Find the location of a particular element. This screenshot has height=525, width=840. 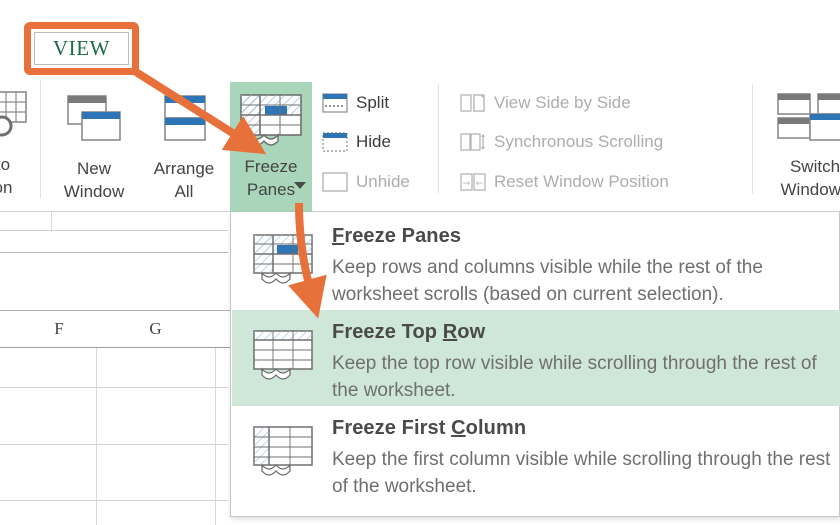

new-window-icon is located at coordinates (94, 118).